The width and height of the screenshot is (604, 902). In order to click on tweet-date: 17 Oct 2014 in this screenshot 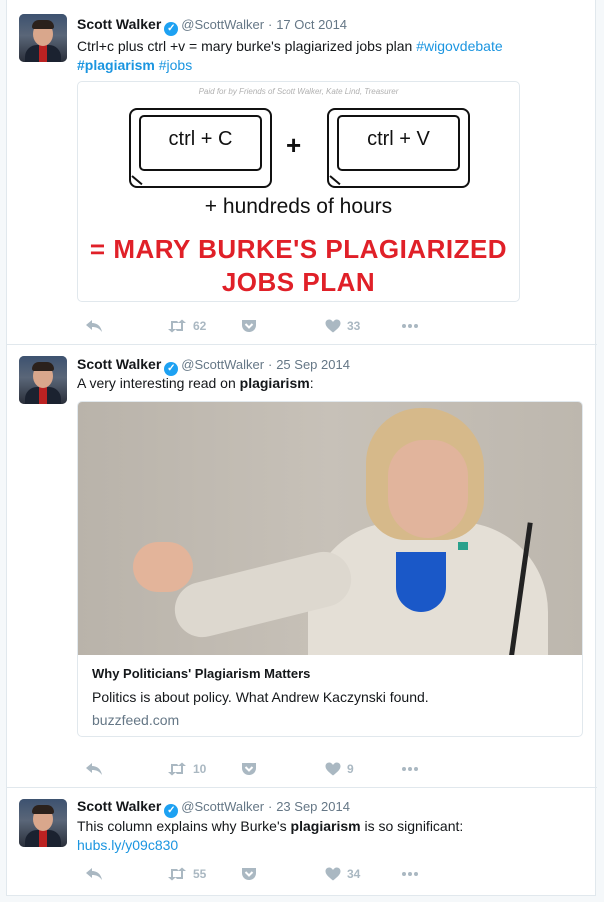, I will do `click(311, 24)`.